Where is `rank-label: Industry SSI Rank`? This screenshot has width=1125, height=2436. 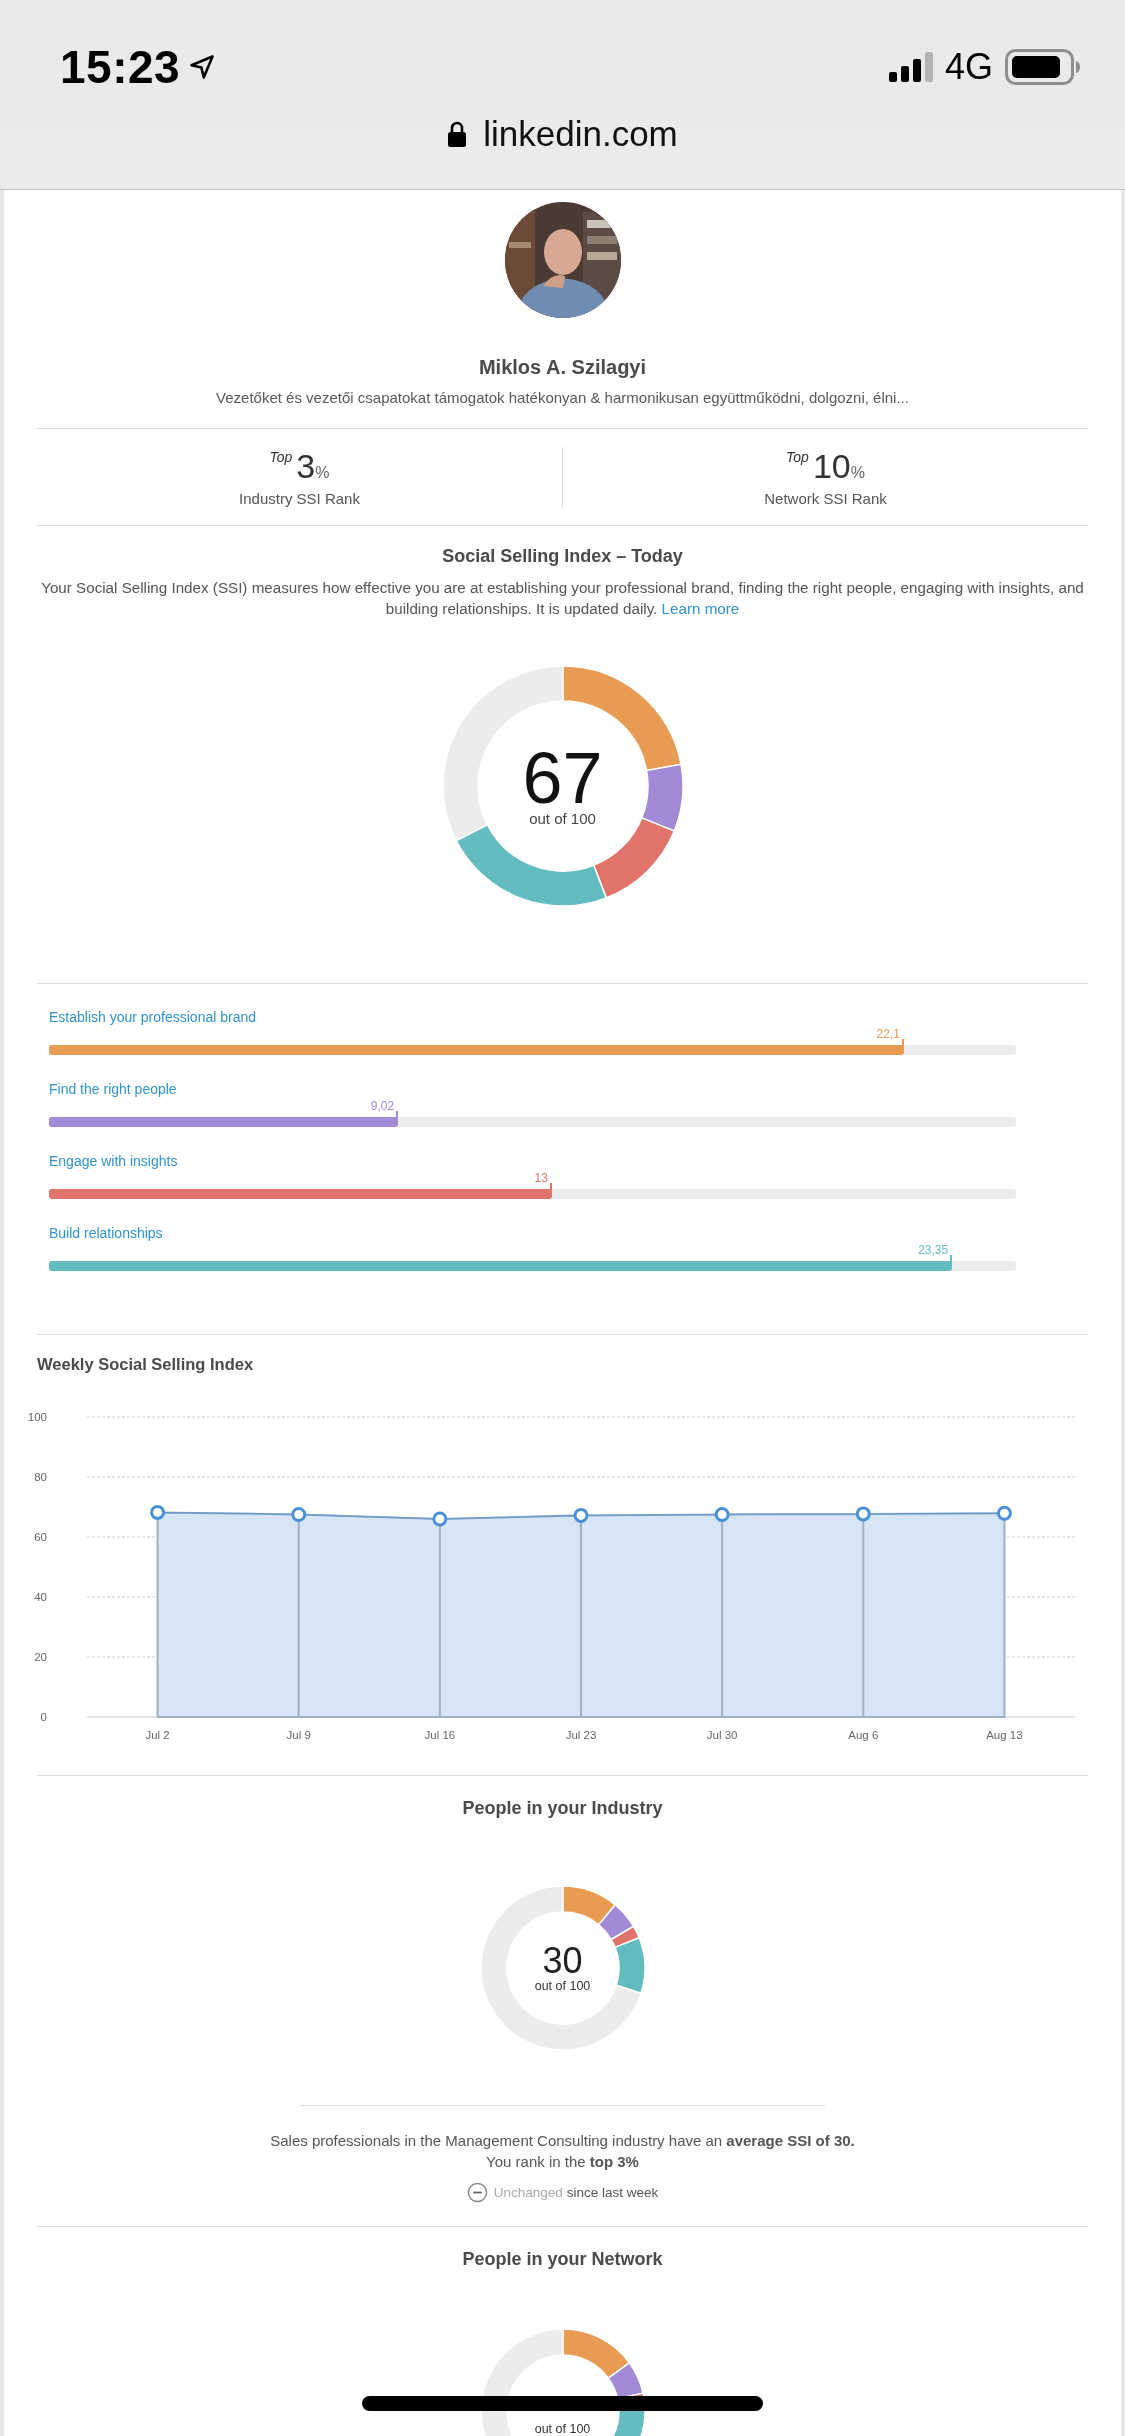 rank-label: Industry SSI Rank is located at coordinates (299, 498).